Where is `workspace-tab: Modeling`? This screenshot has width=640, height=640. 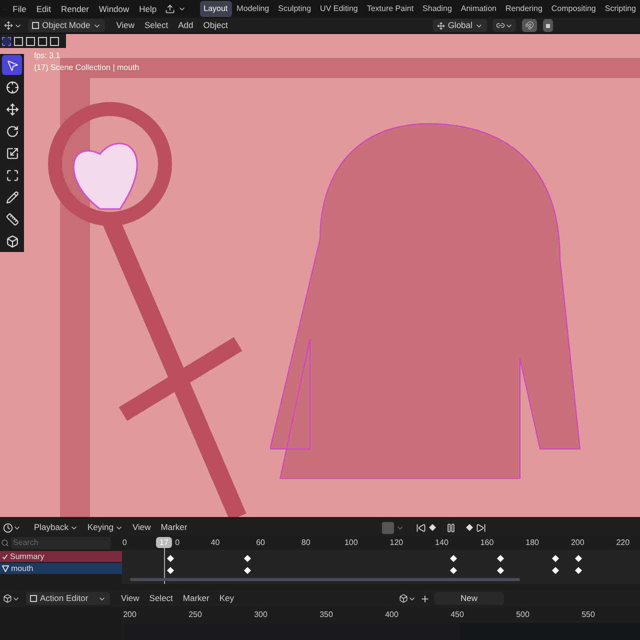
workspace-tab: Modeling is located at coordinates (253, 9).